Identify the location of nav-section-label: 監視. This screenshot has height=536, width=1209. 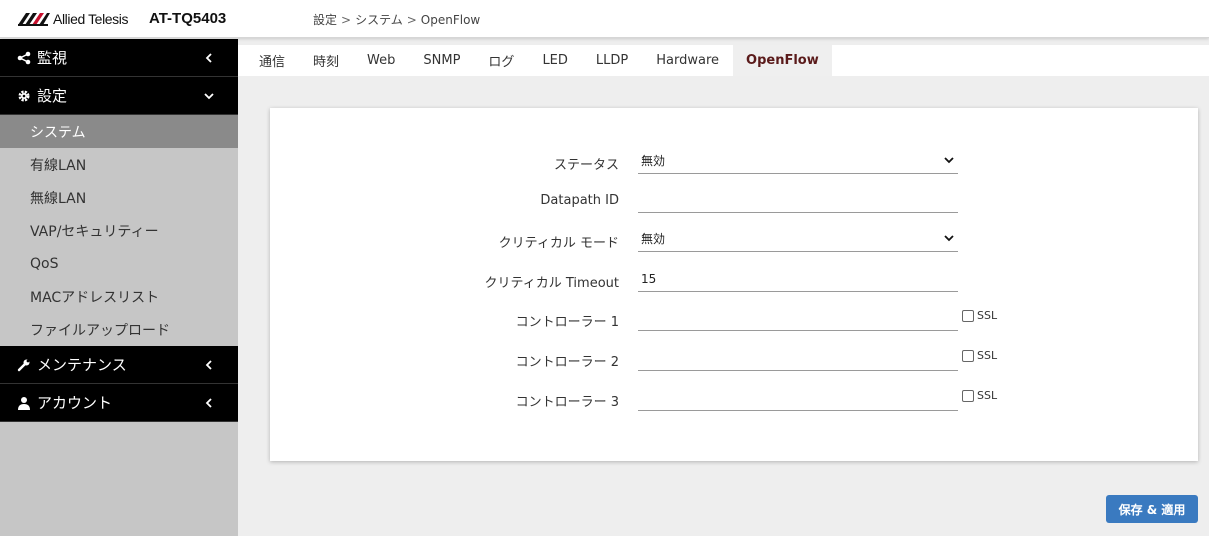
(52, 58).